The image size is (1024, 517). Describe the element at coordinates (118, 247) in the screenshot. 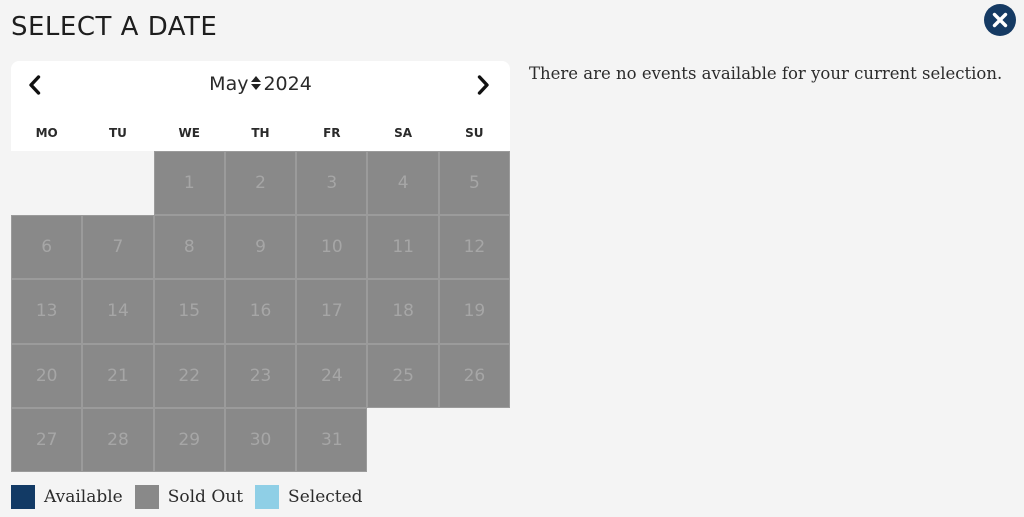

I see `day-cell-7: 7` at that location.